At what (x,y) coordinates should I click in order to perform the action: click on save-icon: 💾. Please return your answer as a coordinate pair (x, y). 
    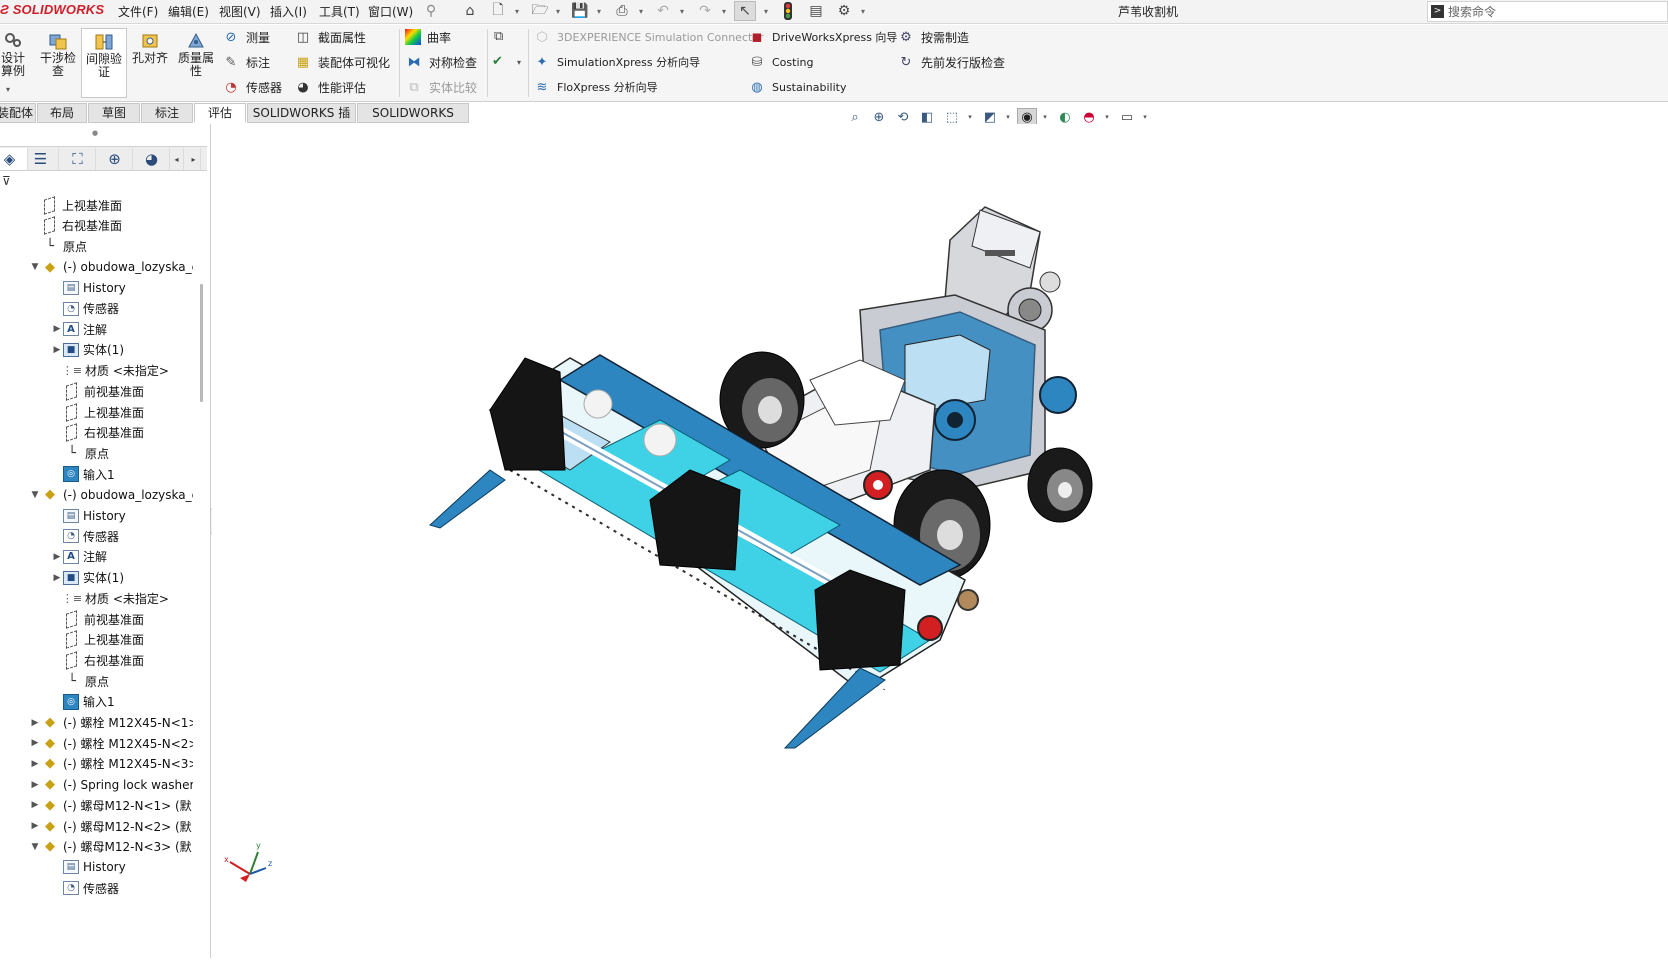
    Looking at the image, I should click on (580, 11).